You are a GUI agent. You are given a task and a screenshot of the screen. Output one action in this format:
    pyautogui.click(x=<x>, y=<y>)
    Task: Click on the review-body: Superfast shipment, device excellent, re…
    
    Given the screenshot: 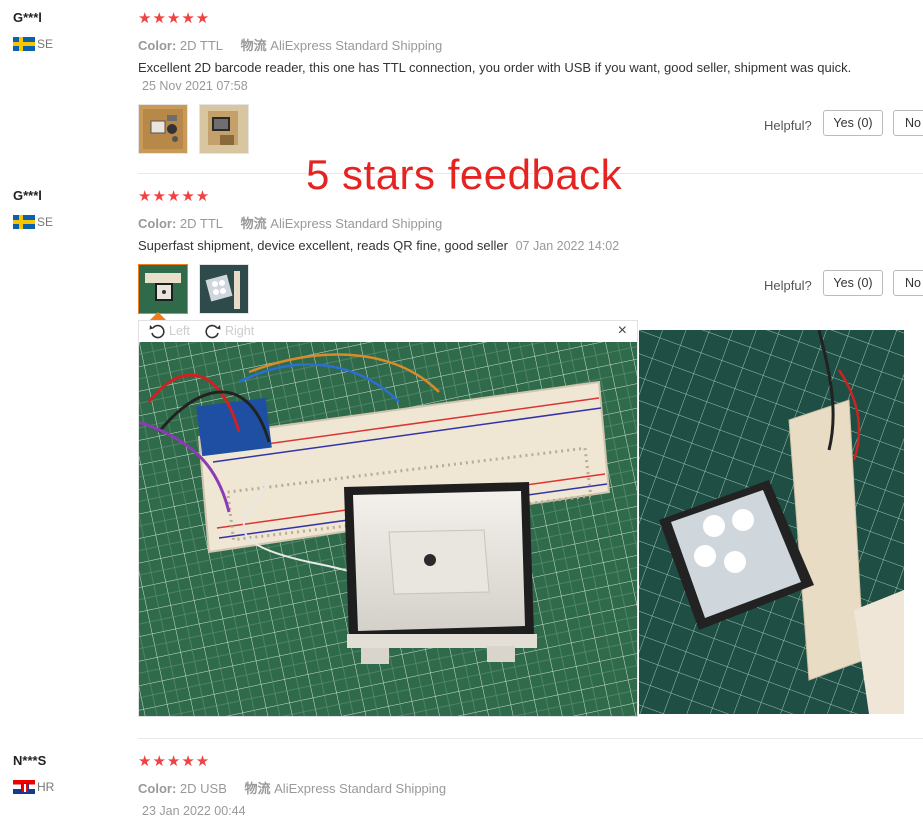 What is the action you would take?
    pyautogui.click(x=323, y=245)
    